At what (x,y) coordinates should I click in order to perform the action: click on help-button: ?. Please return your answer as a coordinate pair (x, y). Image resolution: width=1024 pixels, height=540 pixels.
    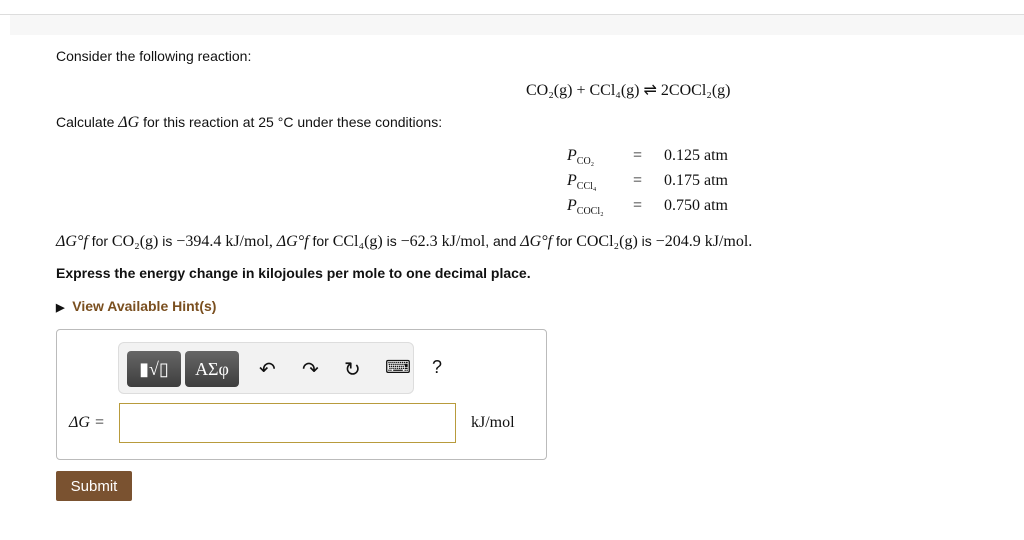
    Looking at the image, I should click on (437, 367).